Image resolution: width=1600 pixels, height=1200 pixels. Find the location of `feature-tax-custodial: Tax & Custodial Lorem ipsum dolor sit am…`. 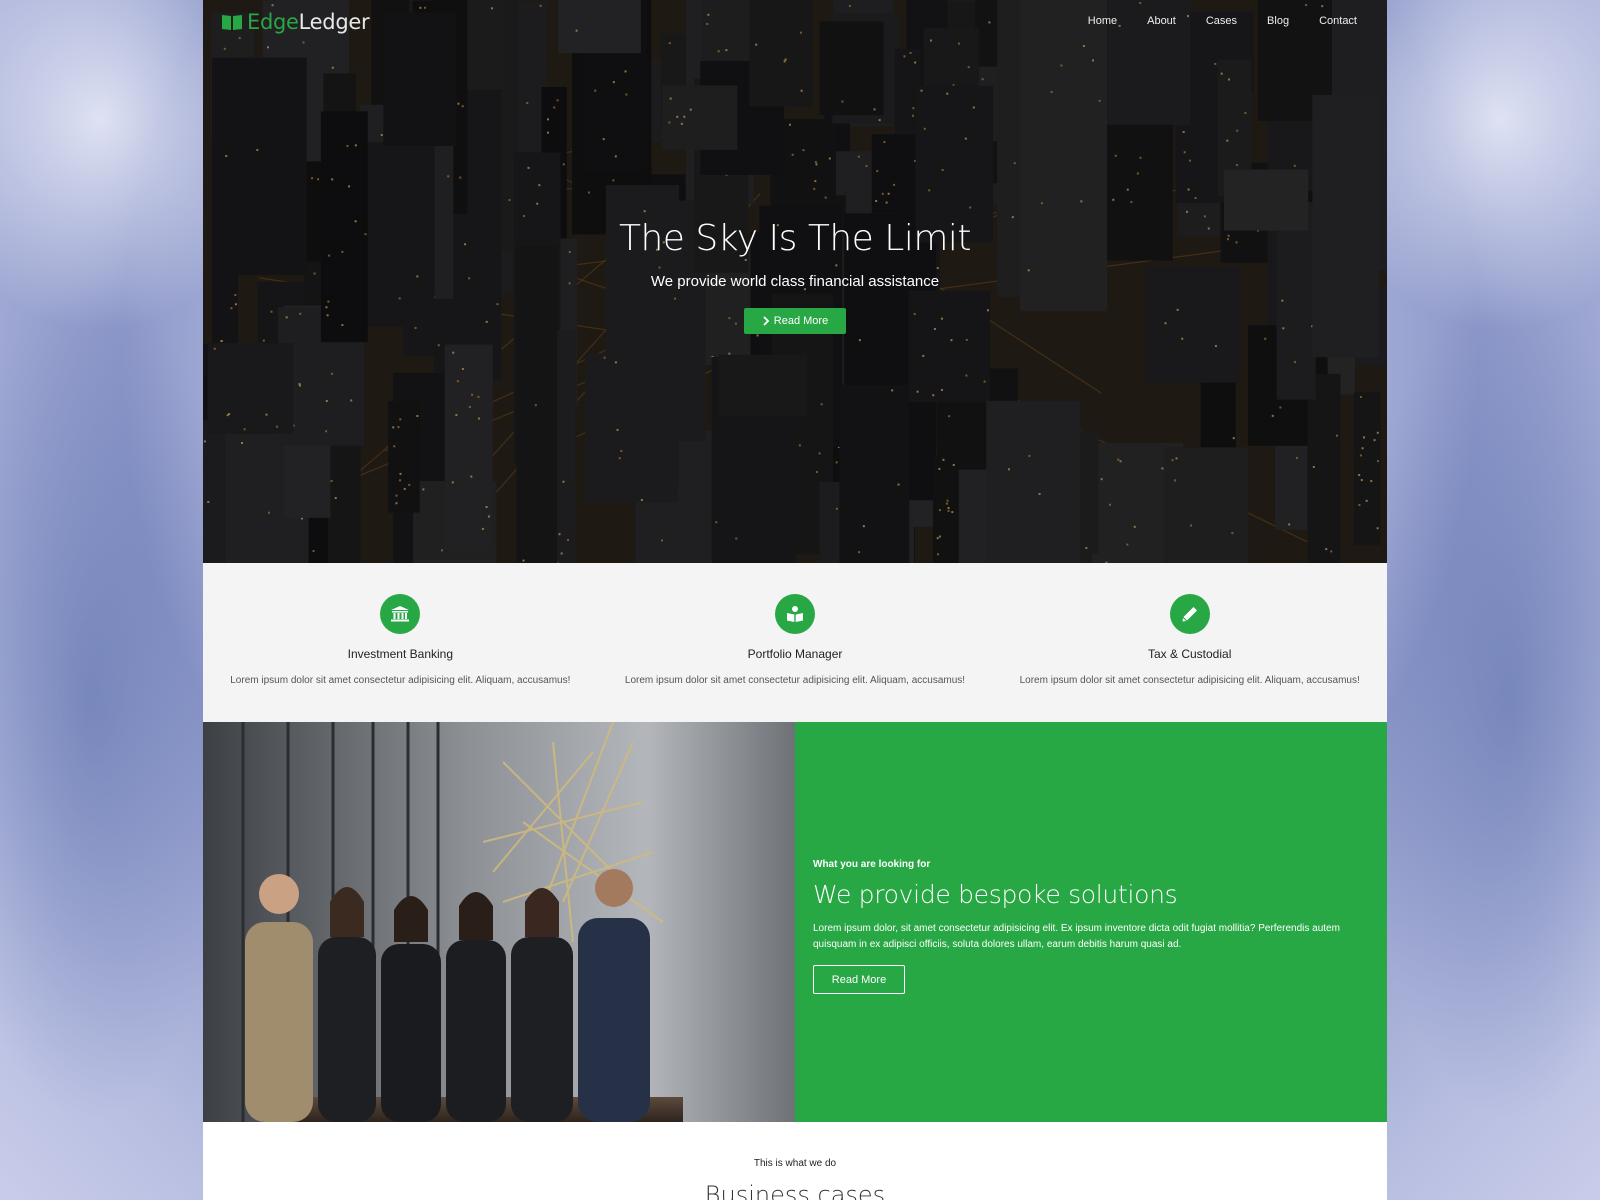

feature-tax-custodial: Tax & Custodial Lorem ipsum dolor sit am… is located at coordinates (1189, 642).